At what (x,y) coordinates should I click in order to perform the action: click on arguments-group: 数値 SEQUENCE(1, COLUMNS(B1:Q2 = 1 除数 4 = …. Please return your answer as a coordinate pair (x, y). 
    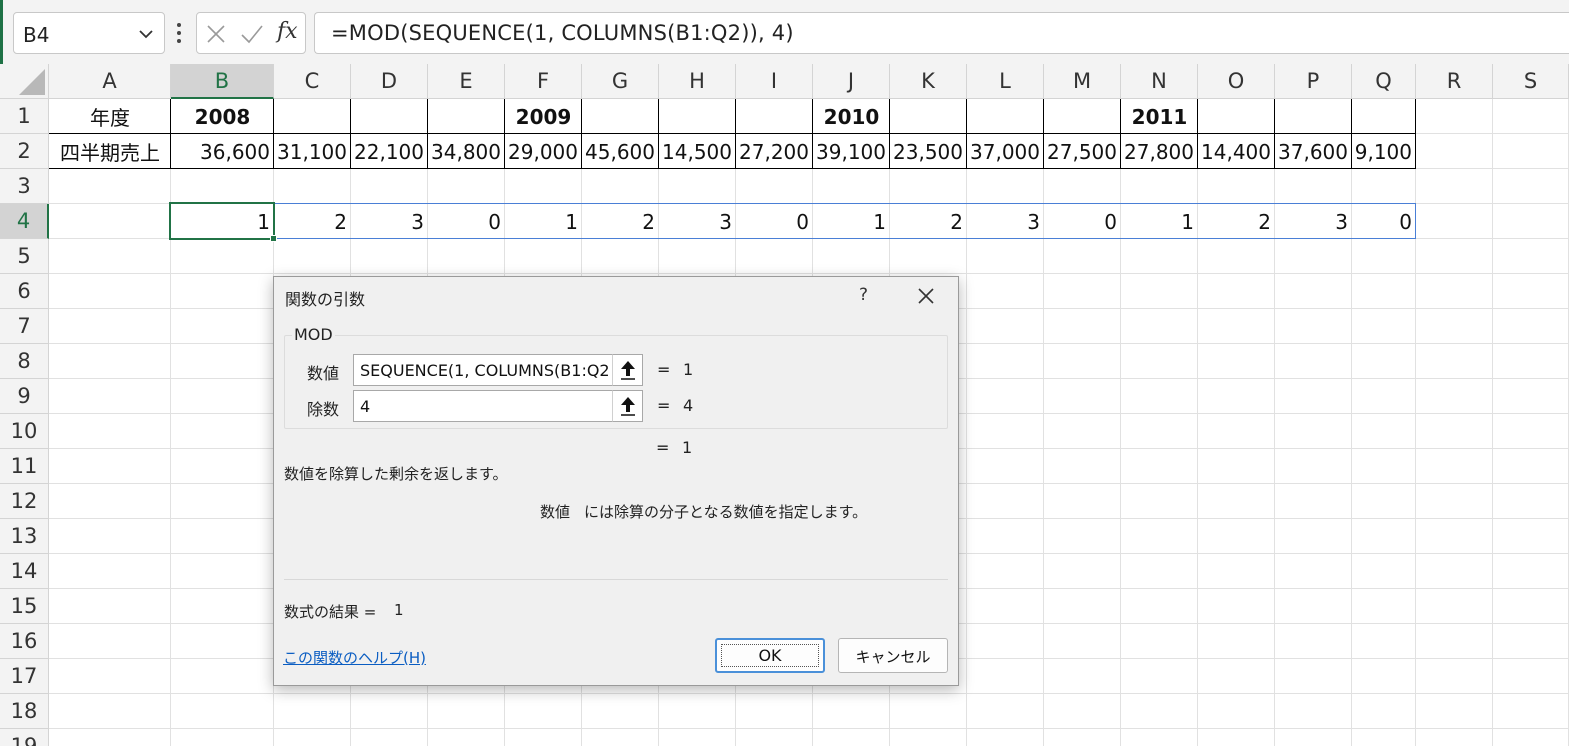
    Looking at the image, I should click on (616, 382).